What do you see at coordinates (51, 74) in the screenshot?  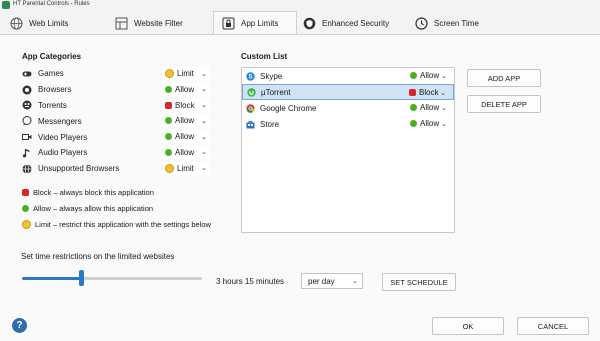 I see `category-label: Games` at bounding box center [51, 74].